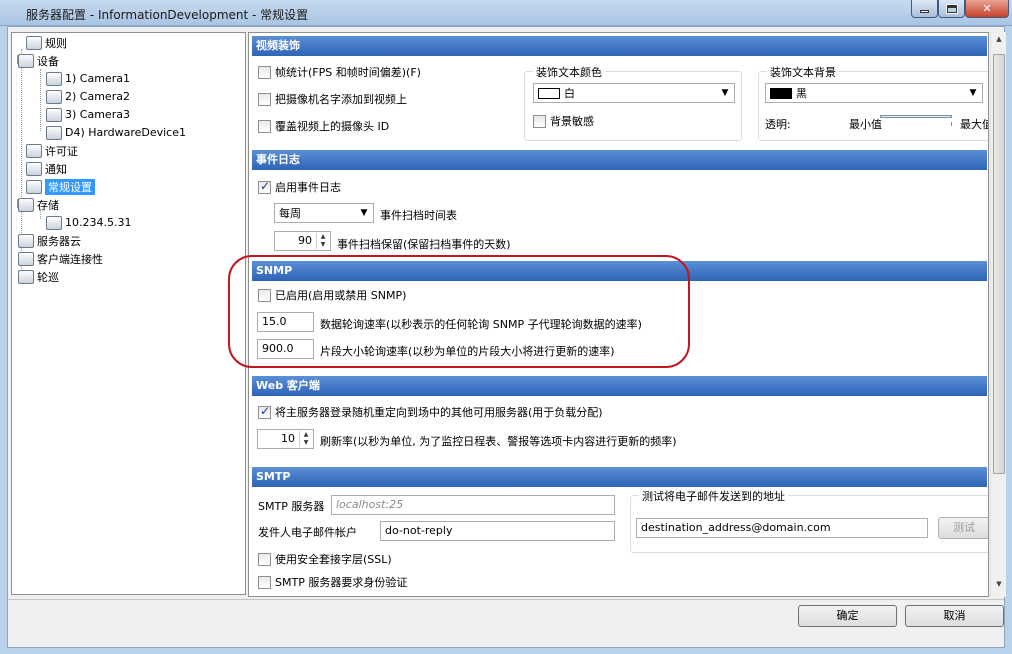 The width and height of the screenshot is (1012, 654). What do you see at coordinates (999, 587) in the screenshot?
I see `scroll-down-icon: ▼` at bounding box center [999, 587].